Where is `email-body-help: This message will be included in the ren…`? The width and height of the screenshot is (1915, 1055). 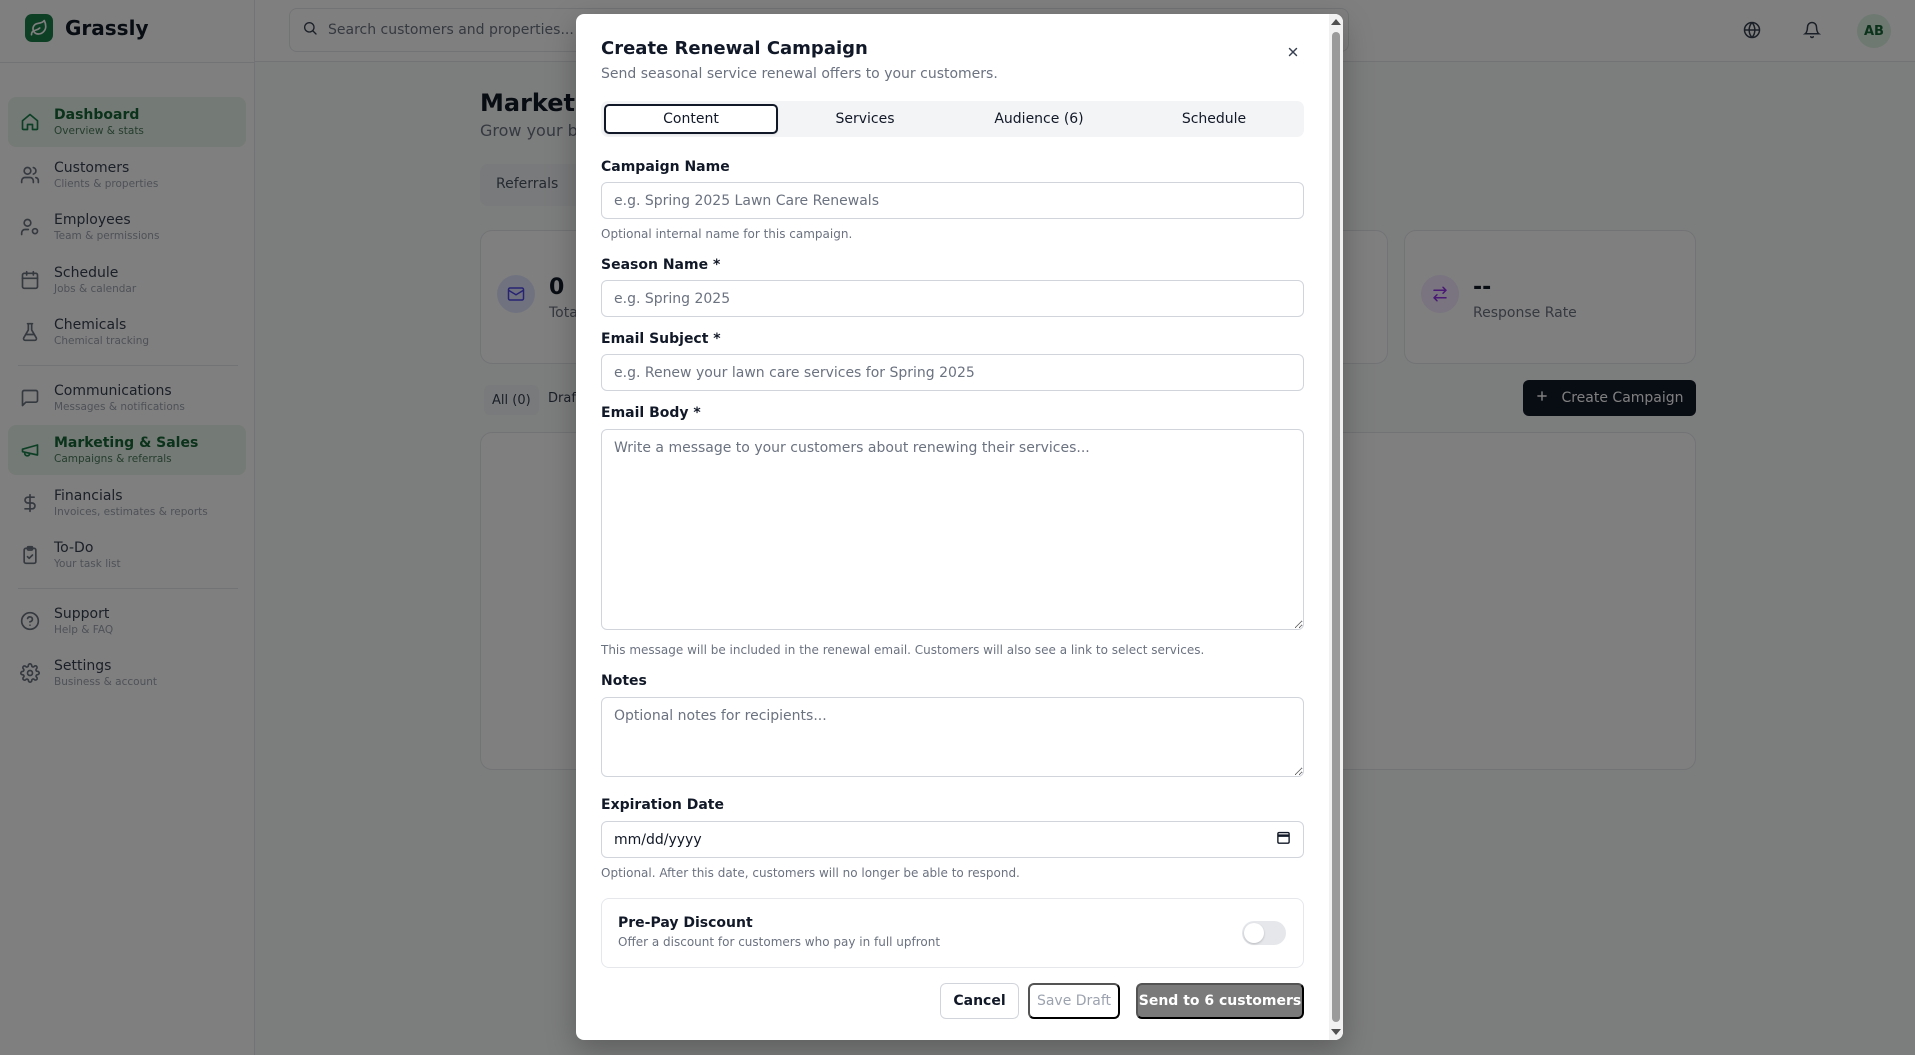 email-body-help: This message will be included in the ren… is located at coordinates (903, 650).